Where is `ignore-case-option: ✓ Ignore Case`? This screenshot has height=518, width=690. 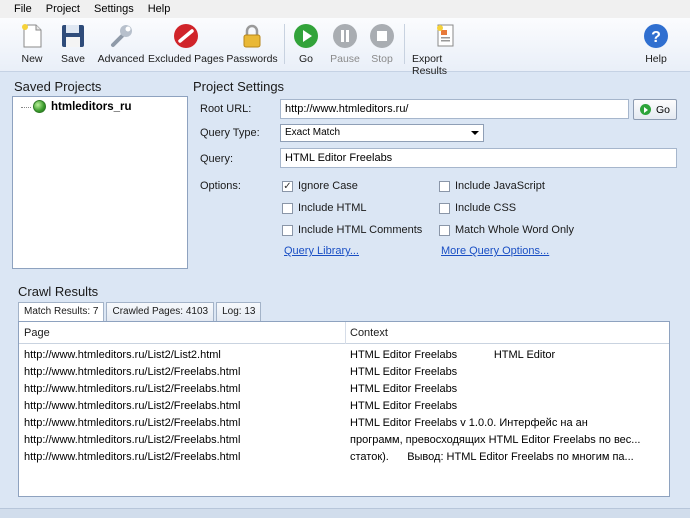
ignore-case-option: ✓ Ignore Case is located at coordinates (320, 186).